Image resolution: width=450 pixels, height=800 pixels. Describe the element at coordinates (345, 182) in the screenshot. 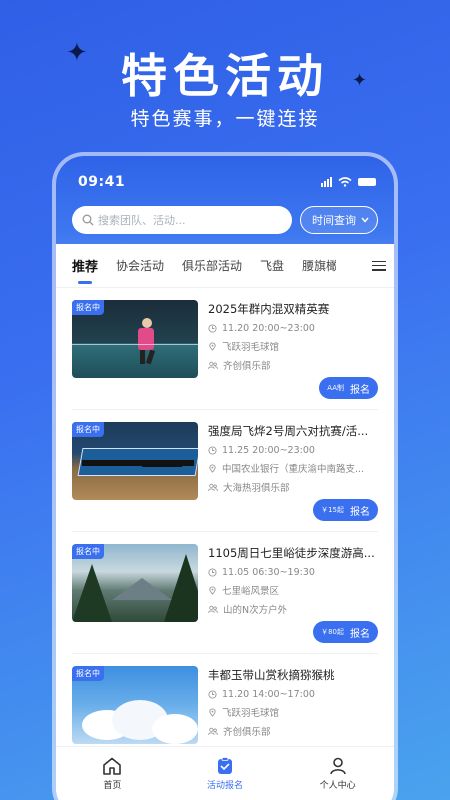

I see `wifi-icon` at that location.